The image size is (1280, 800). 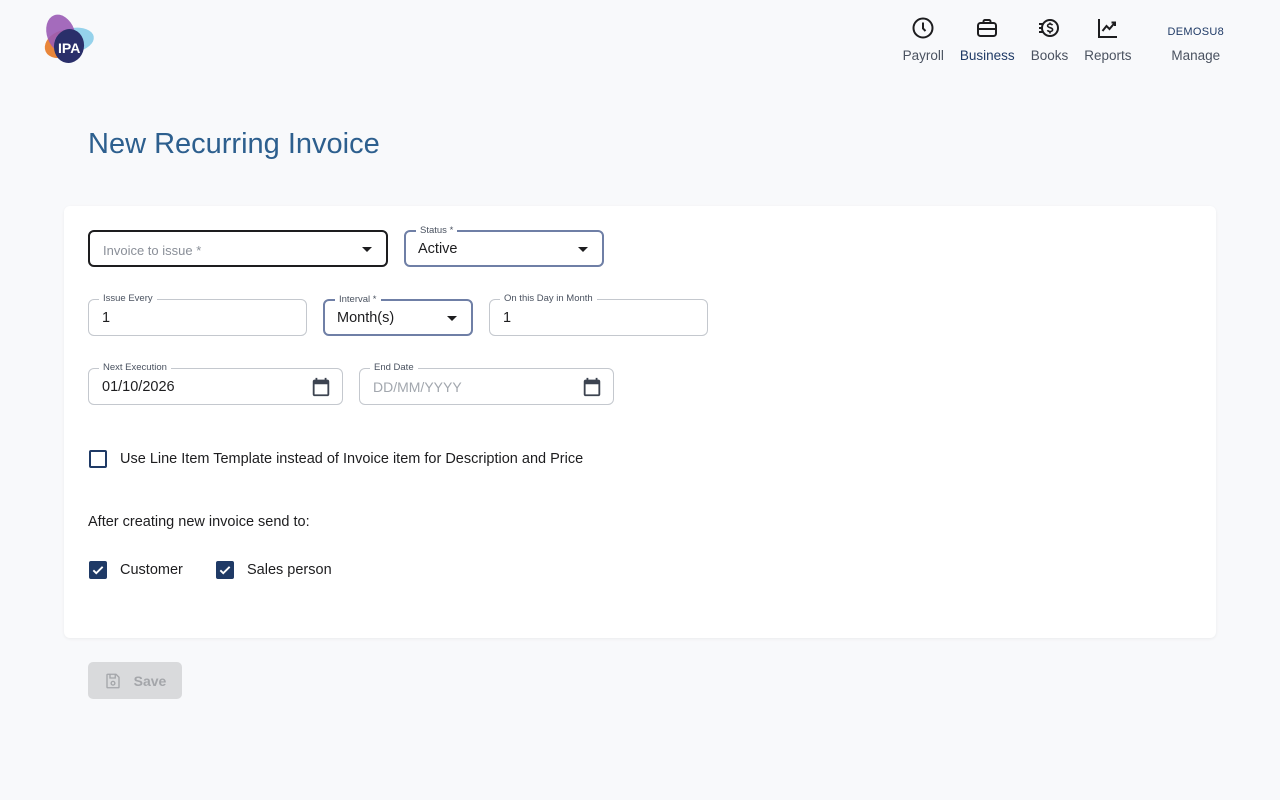 I want to click on save-button-label: Save, so click(x=150, y=680).